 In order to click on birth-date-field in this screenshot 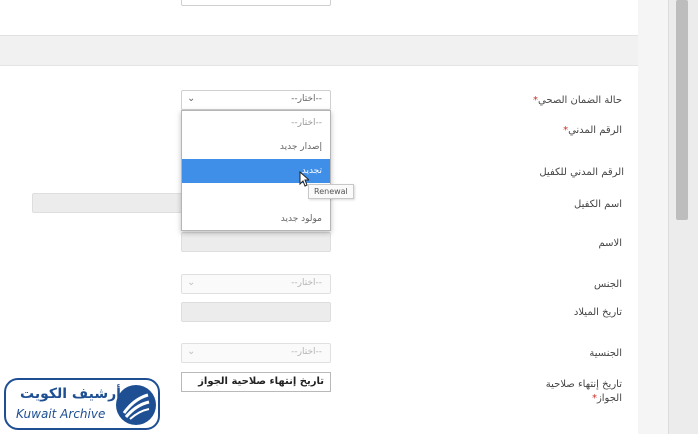, I will do `click(256, 312)`.